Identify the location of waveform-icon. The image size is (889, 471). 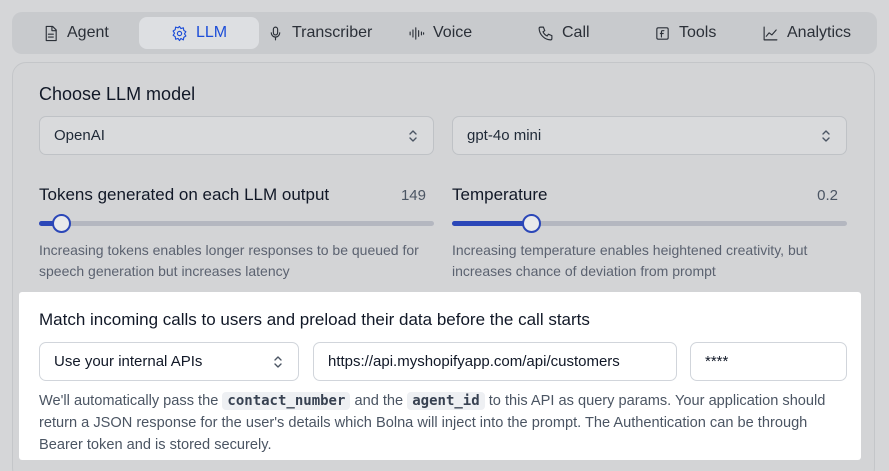
(417, 33).